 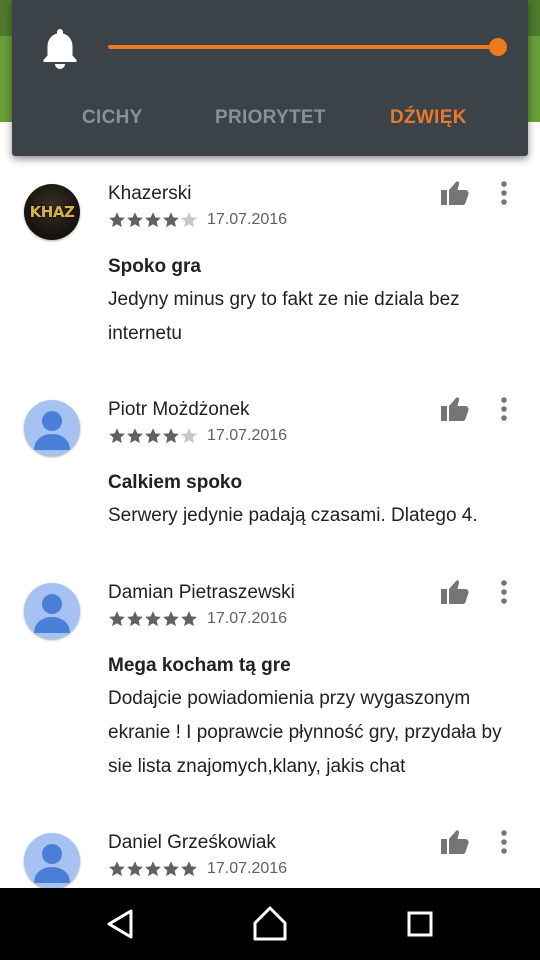 What do you see at coordinates (199, 665) in the screenshot?
I see `review-title: Mega kocham tą gre` at bounding box center [199, 665].